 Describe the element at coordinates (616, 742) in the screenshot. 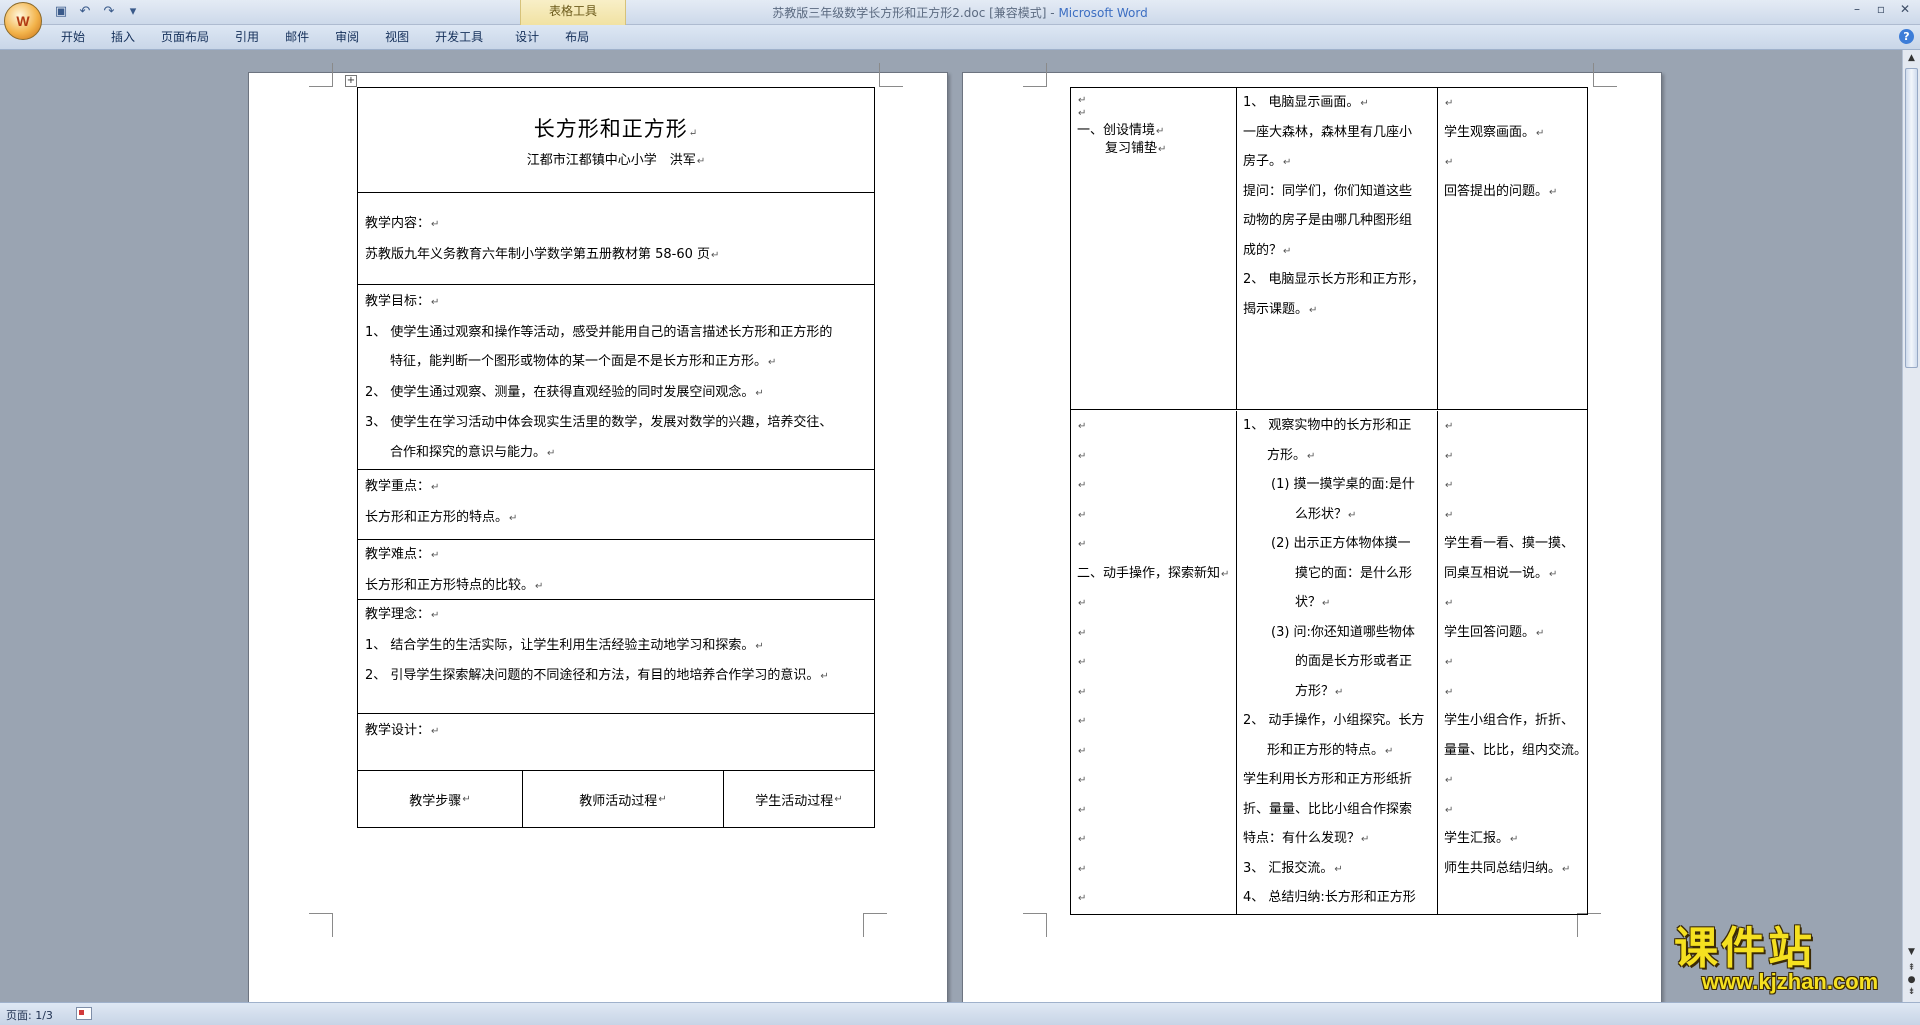

I see `design-cell: 教学设计：↵` at that location.